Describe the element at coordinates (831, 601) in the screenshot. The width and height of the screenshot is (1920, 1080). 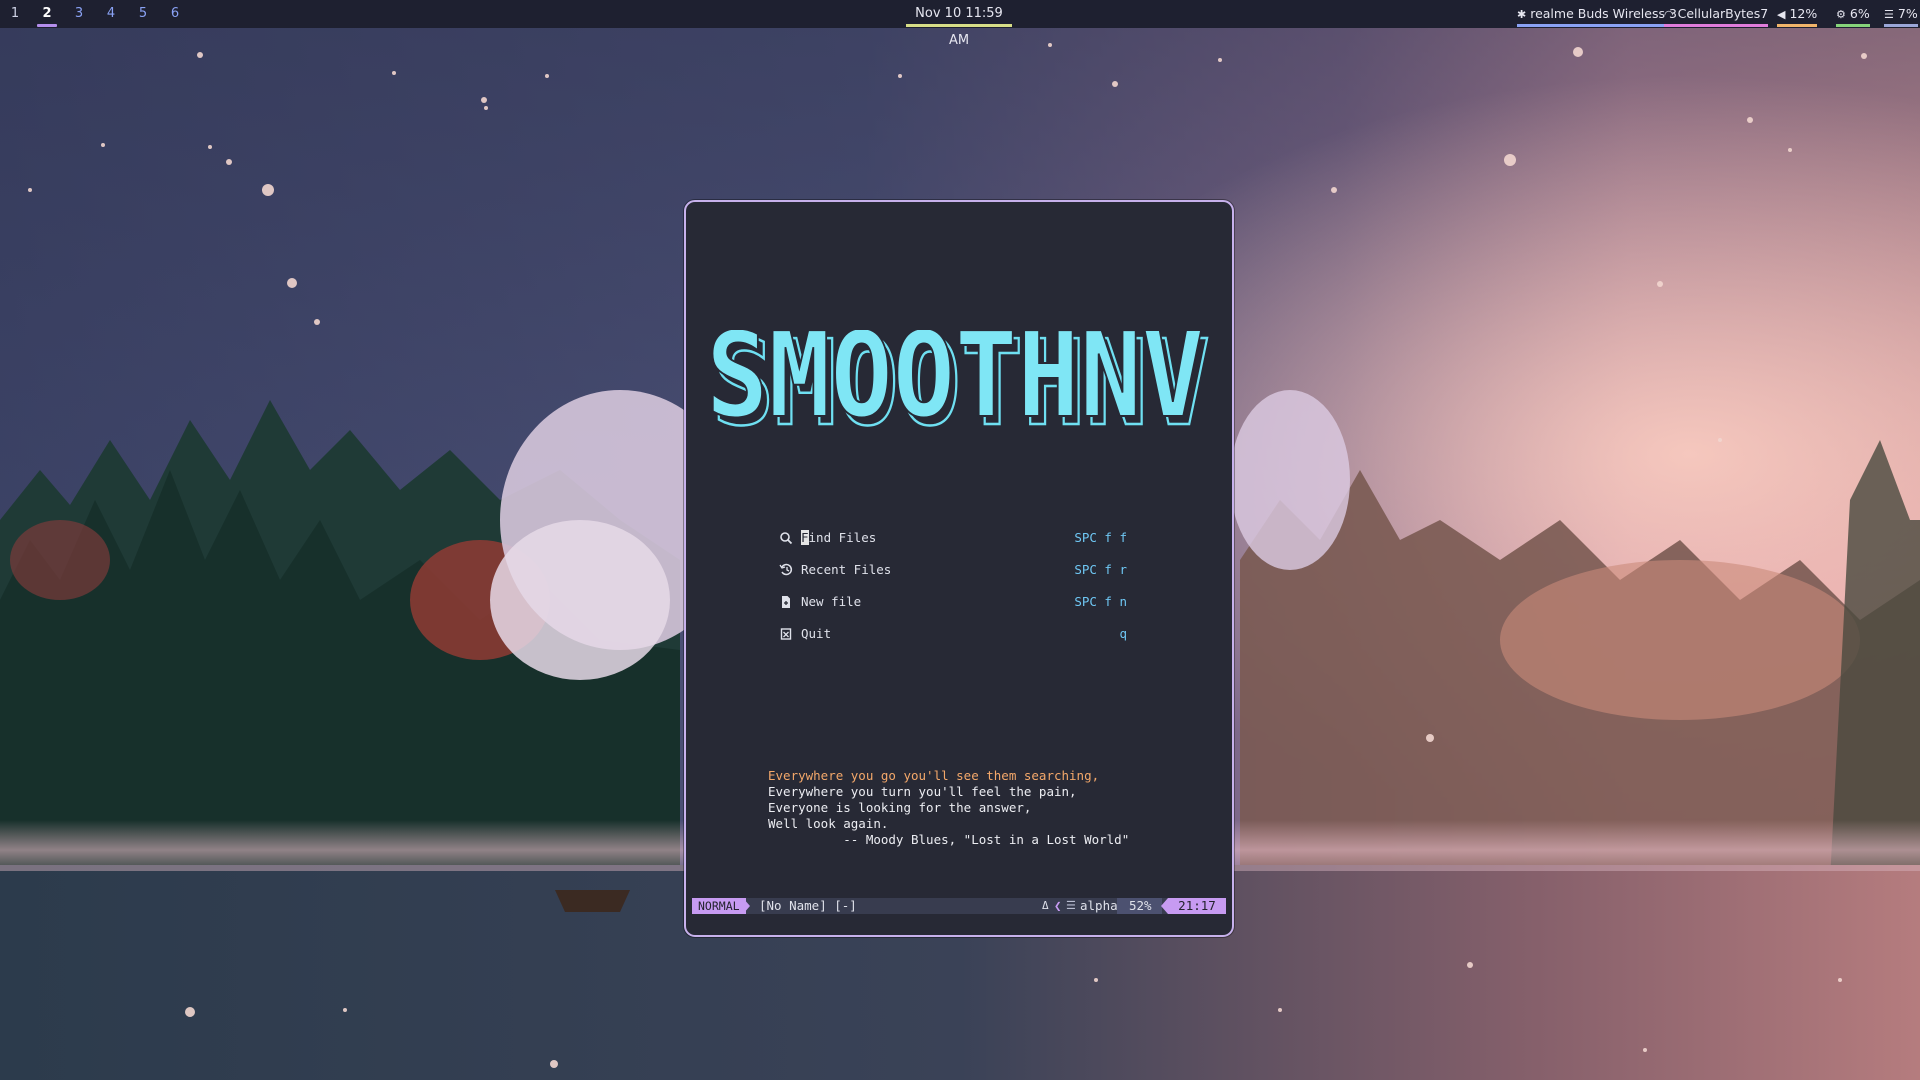
I see `menu-new-file-label: New file` at that location.